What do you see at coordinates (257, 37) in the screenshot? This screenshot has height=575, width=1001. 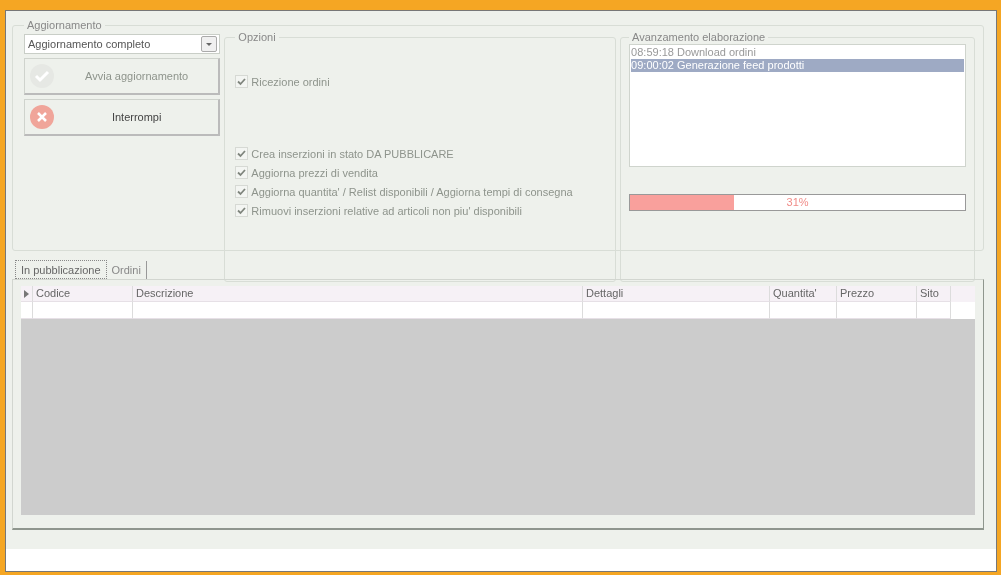 I see `group-title: Opzioni` at bounding box center [257, 37].